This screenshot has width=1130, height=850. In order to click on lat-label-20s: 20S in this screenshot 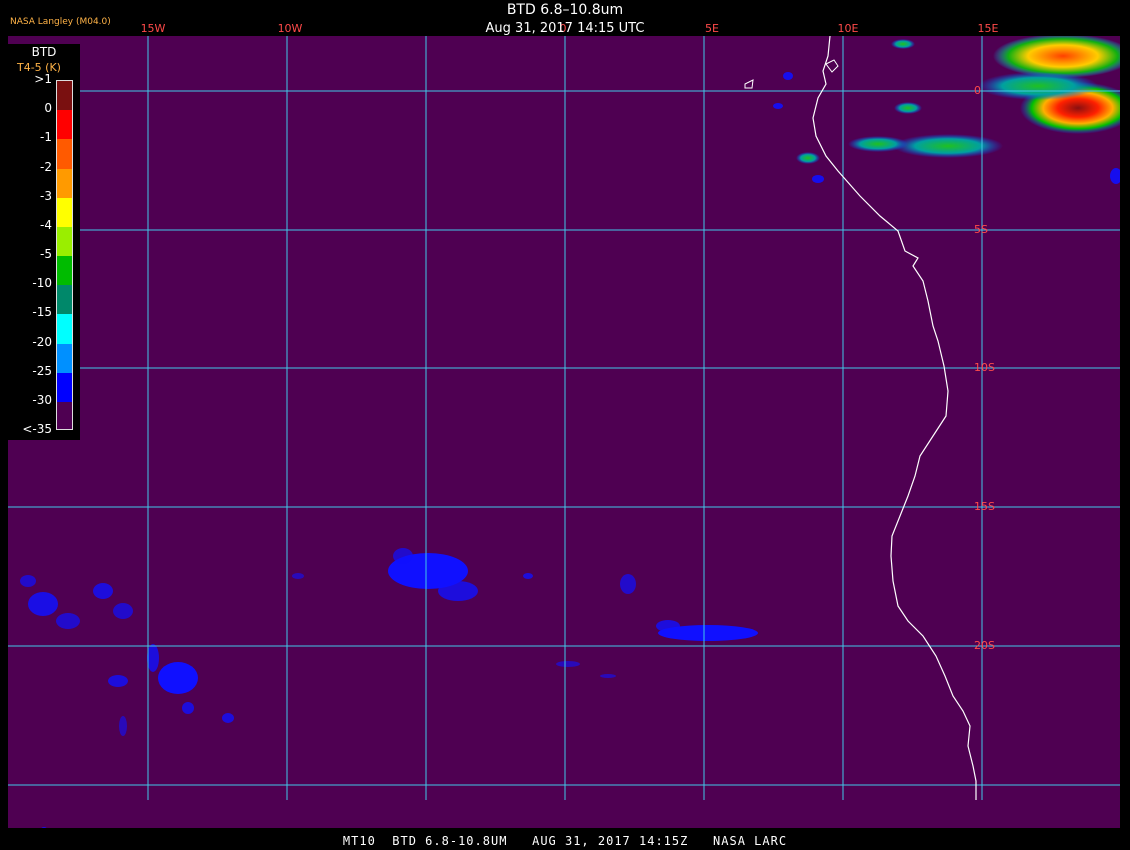, I will do `click(984, 645)`.